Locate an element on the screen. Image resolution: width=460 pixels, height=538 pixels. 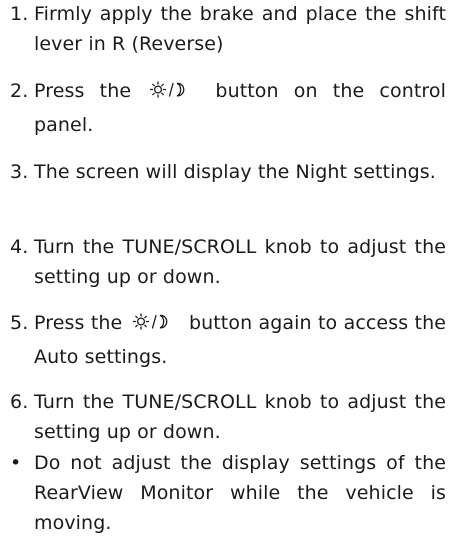
step-number: 1. is located at coordinates (19, 14).